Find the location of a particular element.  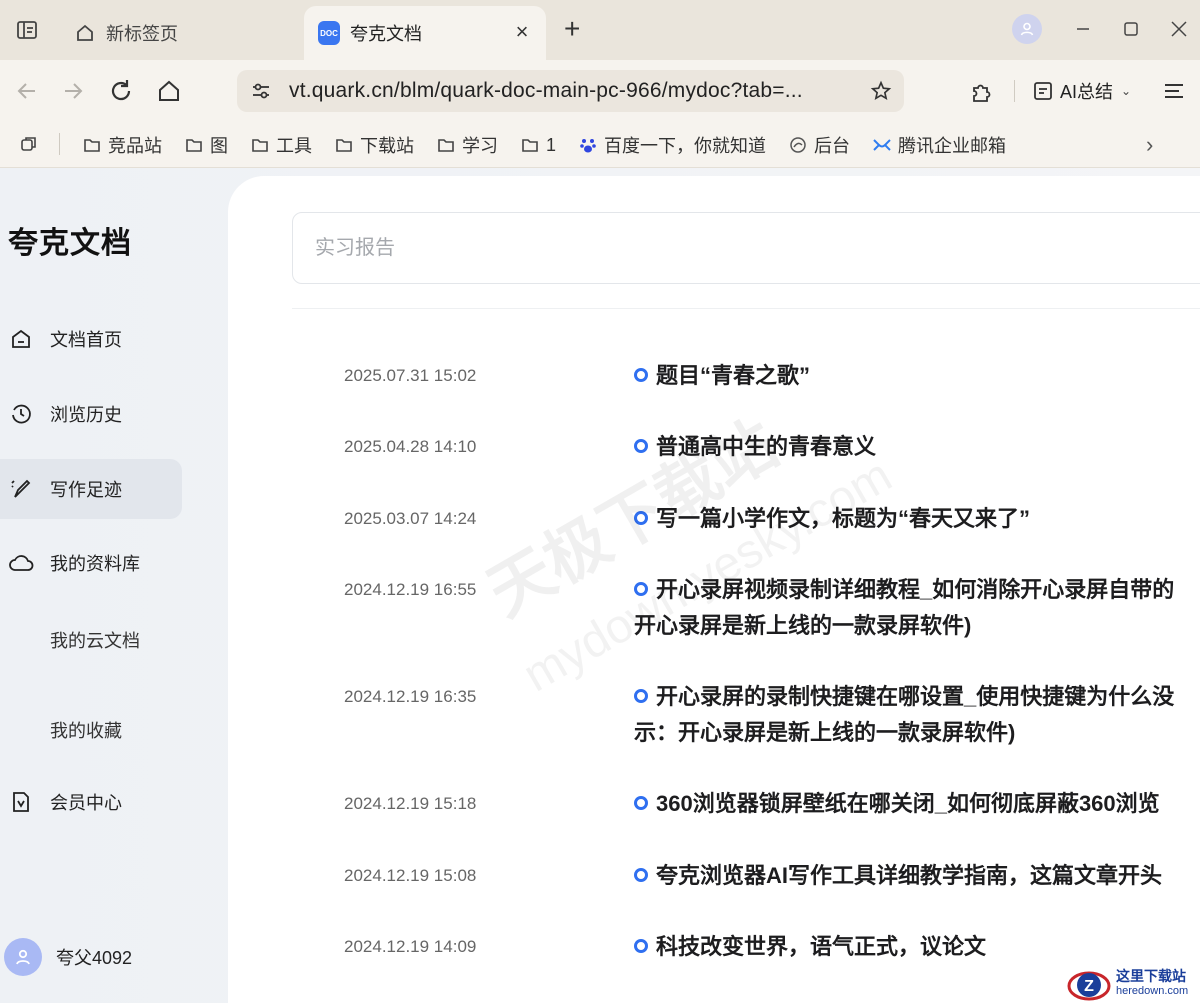

back-button is located at coordinates (27, 91).